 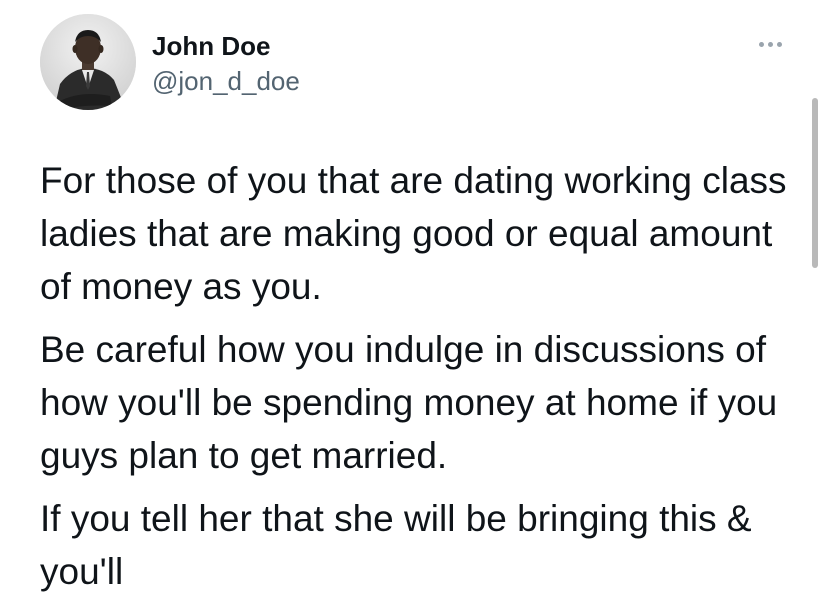 I want to click on author-display-name: John Doe, so click(x=211, y=46).